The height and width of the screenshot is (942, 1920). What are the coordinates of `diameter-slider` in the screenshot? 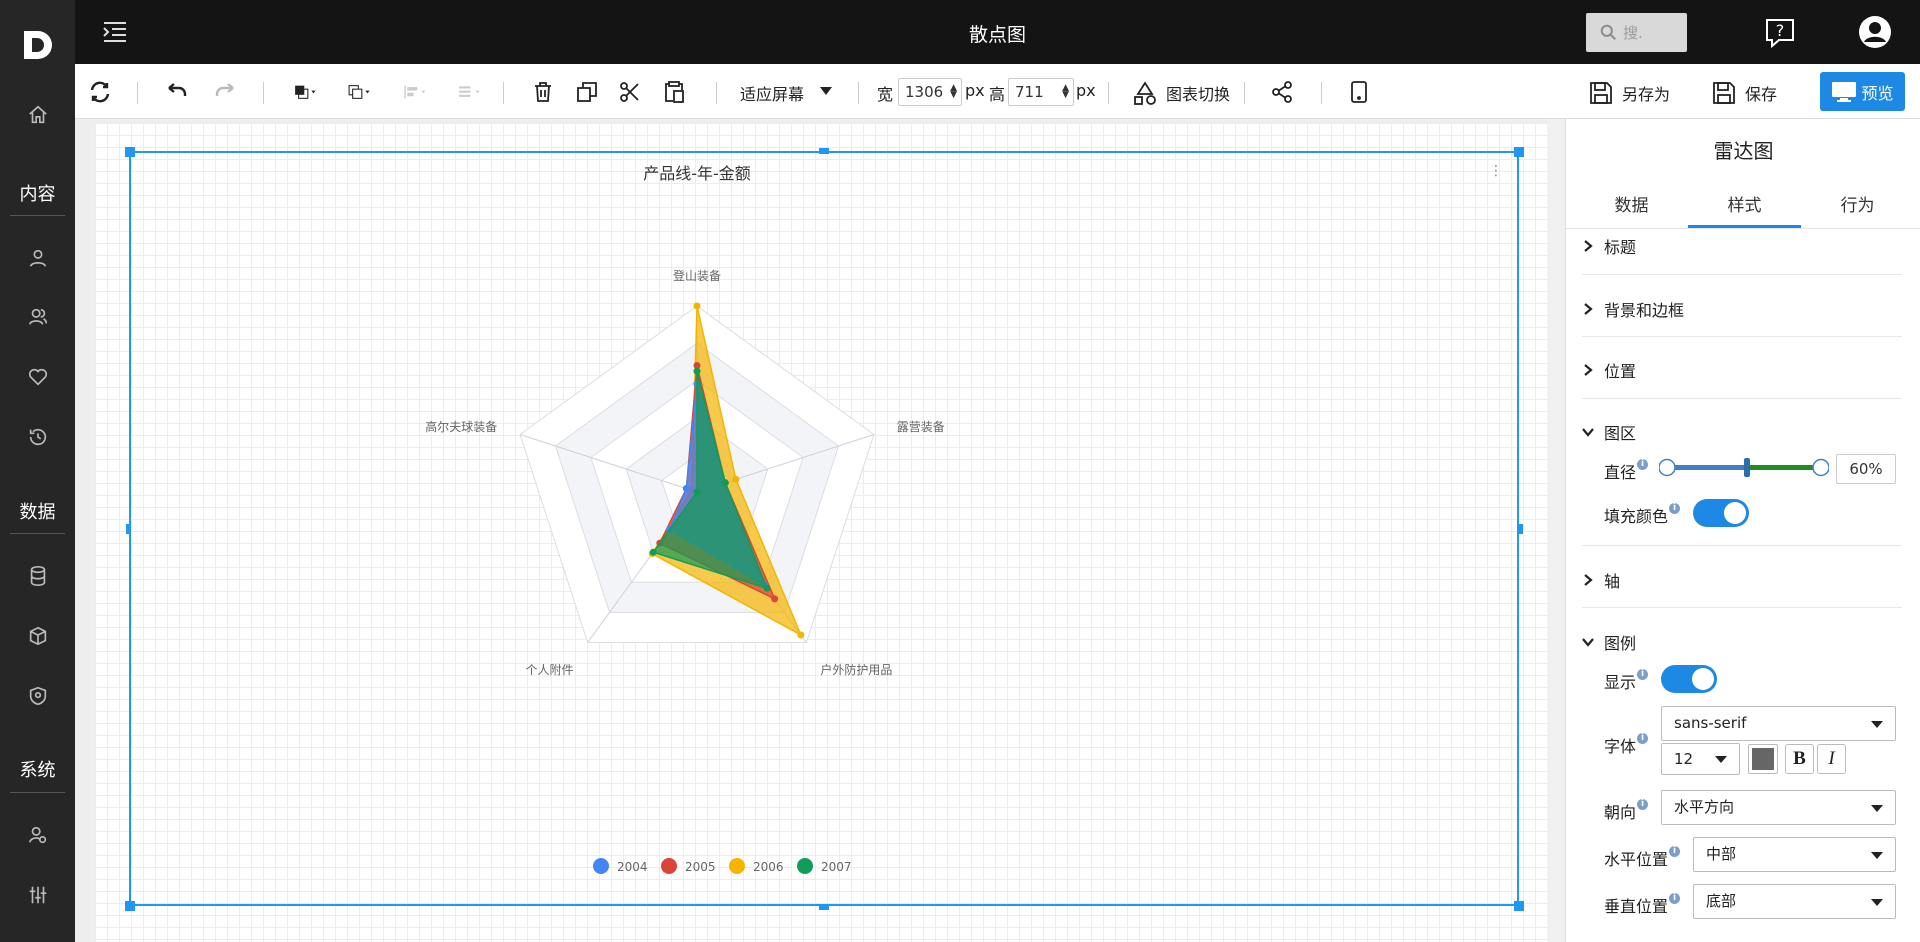 It's located at (1744, 467).